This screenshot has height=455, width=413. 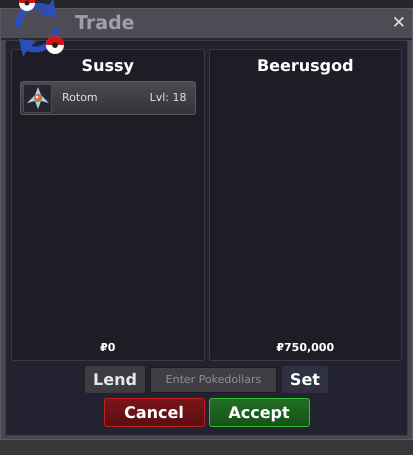 What do you see at coordinates (259, 412) in the screenshot?
I see `accept-button: Accept` at bounding box center [259, 412].